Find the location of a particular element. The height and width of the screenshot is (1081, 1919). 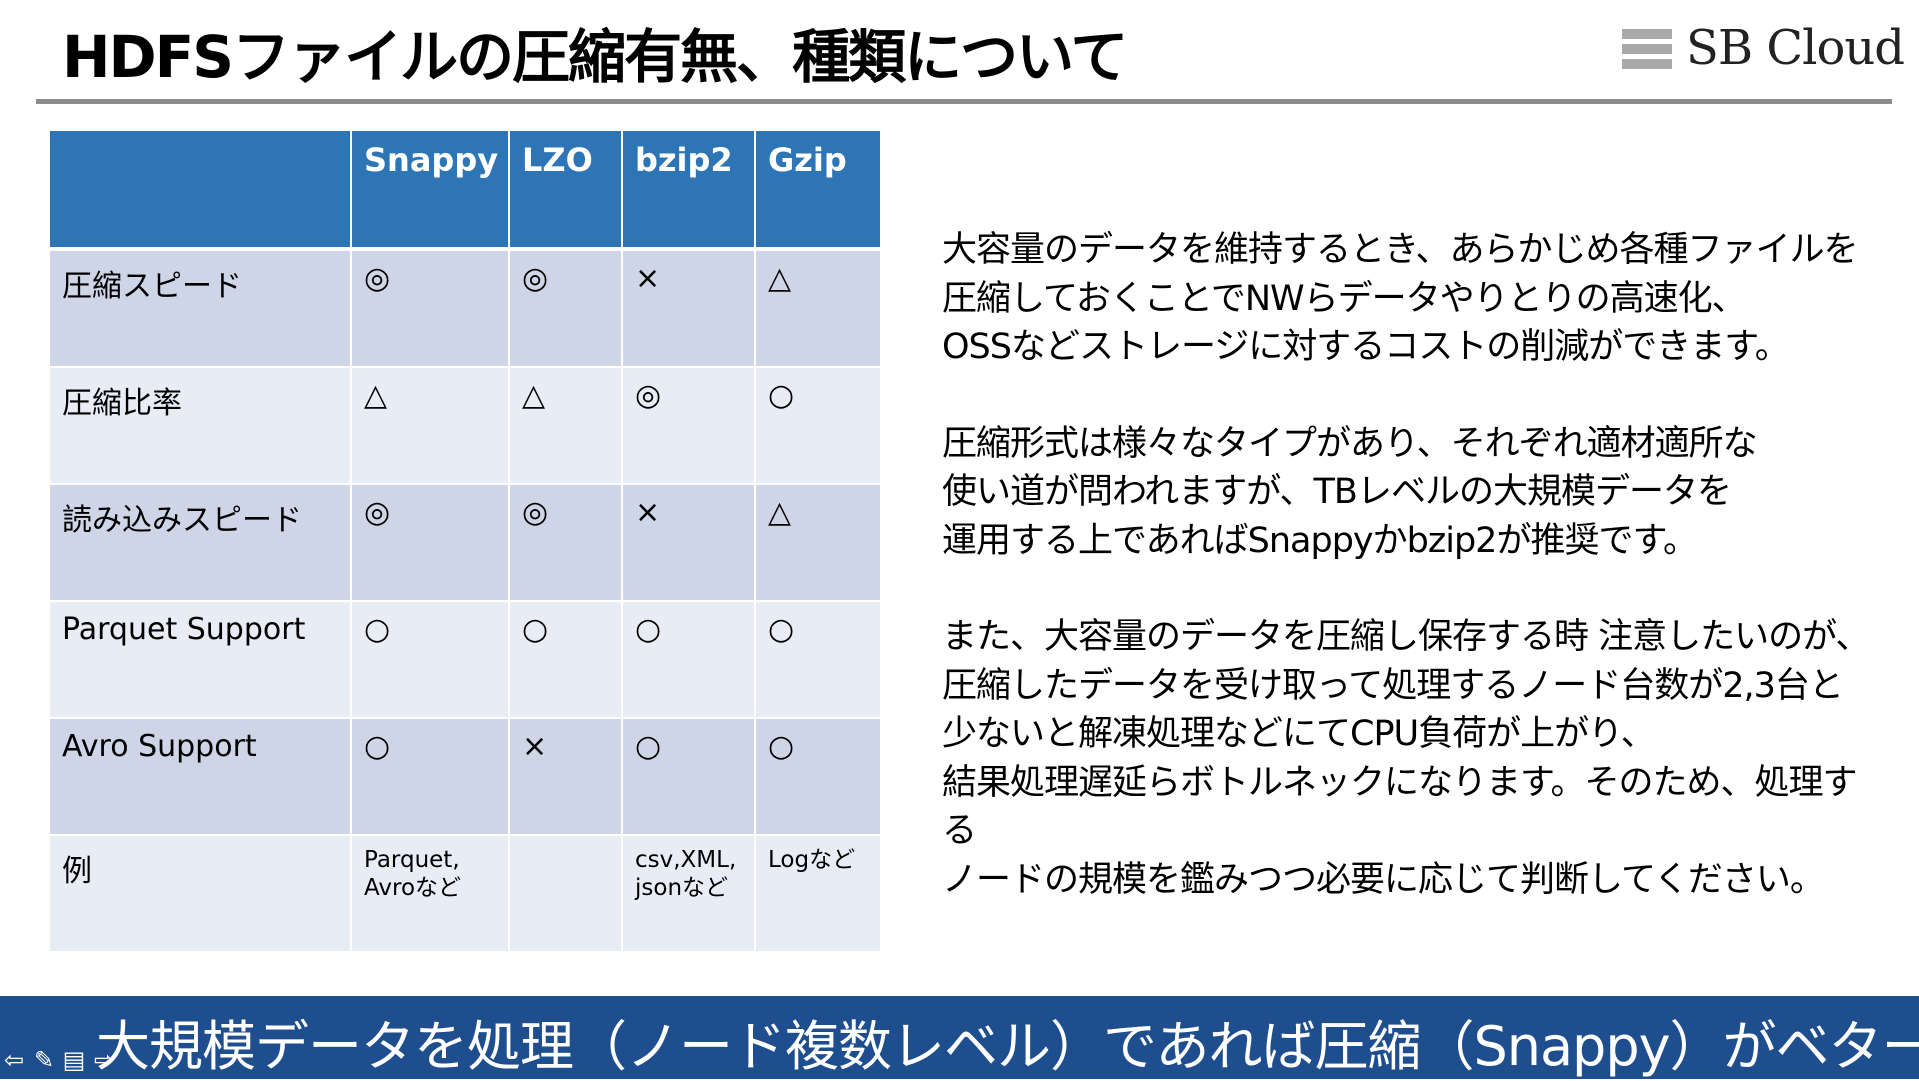

table-header-row: Snappy LZO bzip2 Gzip is located at coordinates (465, 190).